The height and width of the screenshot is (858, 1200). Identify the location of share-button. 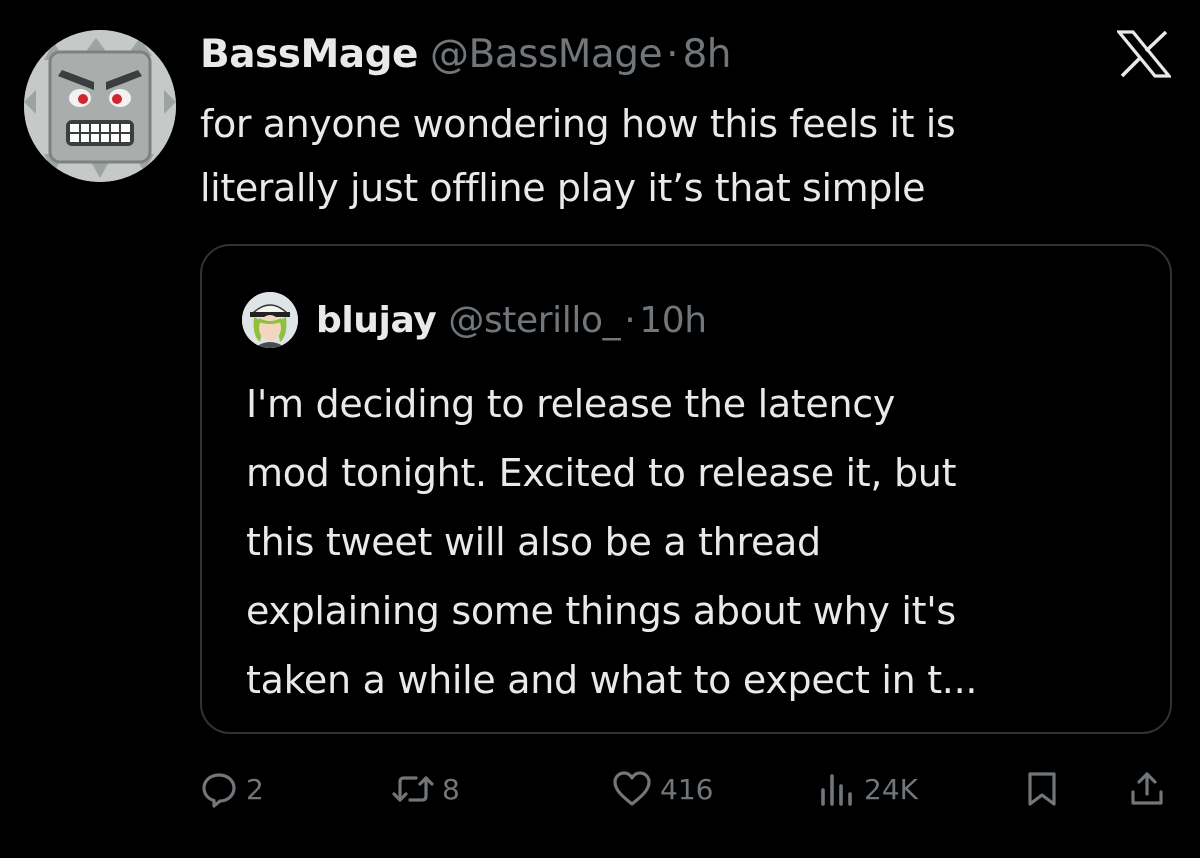
(1147, 789).